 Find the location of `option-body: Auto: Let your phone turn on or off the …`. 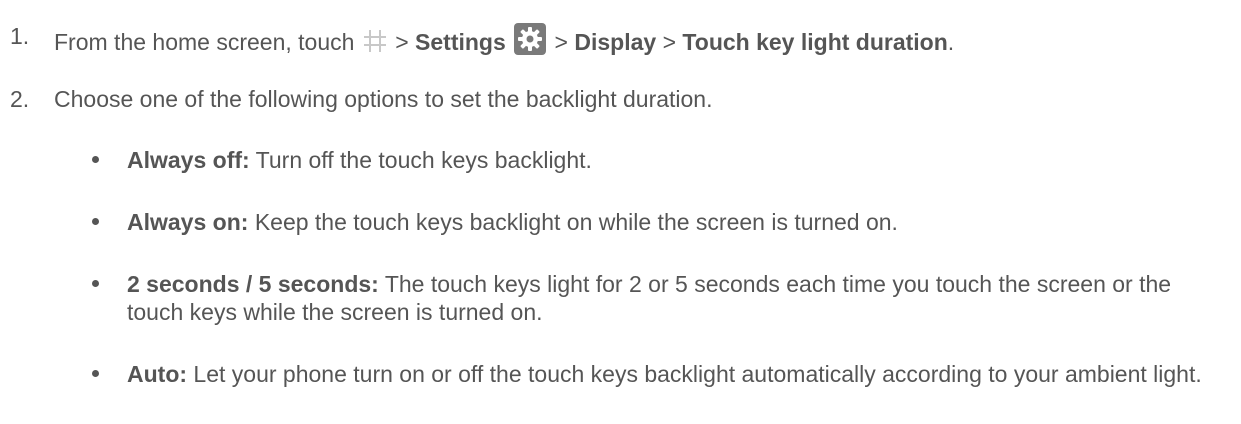

option-body: Auto: Let your phone turn on or off the … is located at coordinates (667, 374).